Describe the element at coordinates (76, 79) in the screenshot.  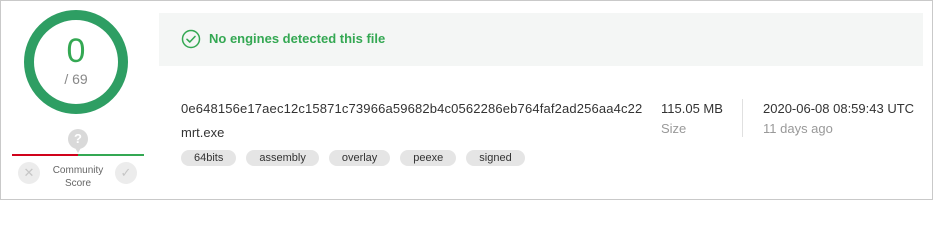
I see `engine-total: / 69` at that location.